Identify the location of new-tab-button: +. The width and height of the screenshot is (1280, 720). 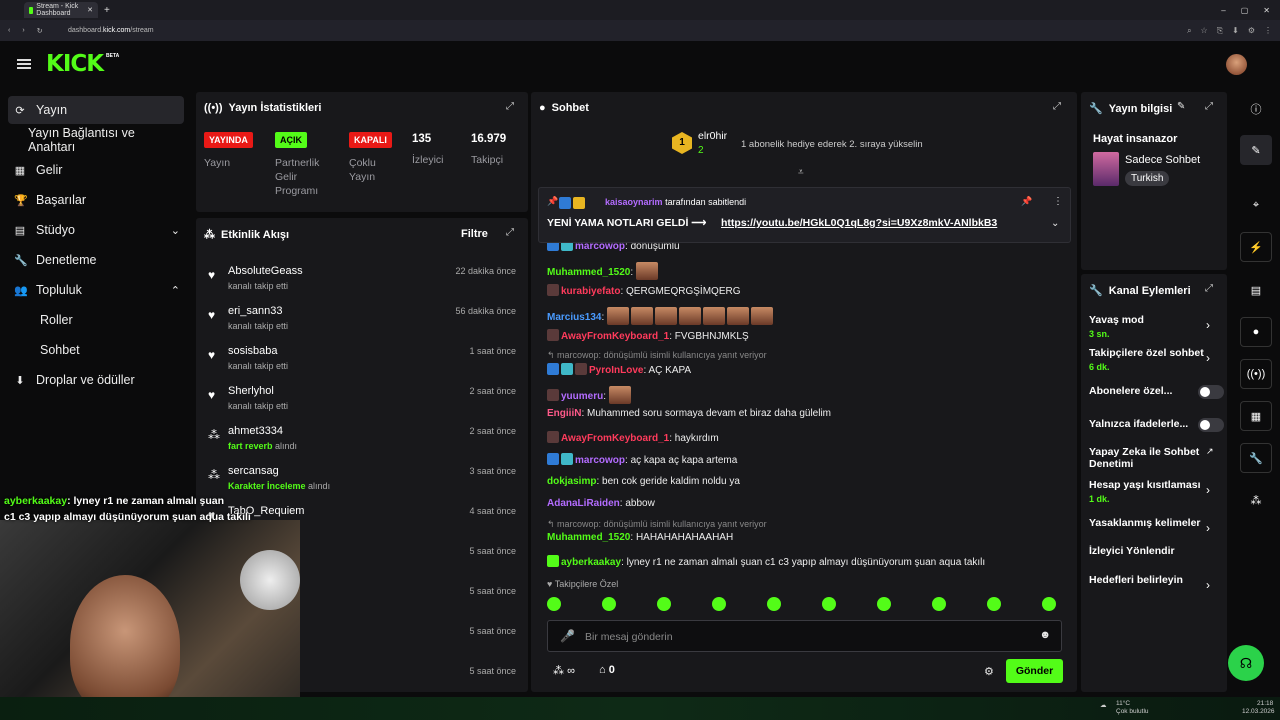
(107, 10).